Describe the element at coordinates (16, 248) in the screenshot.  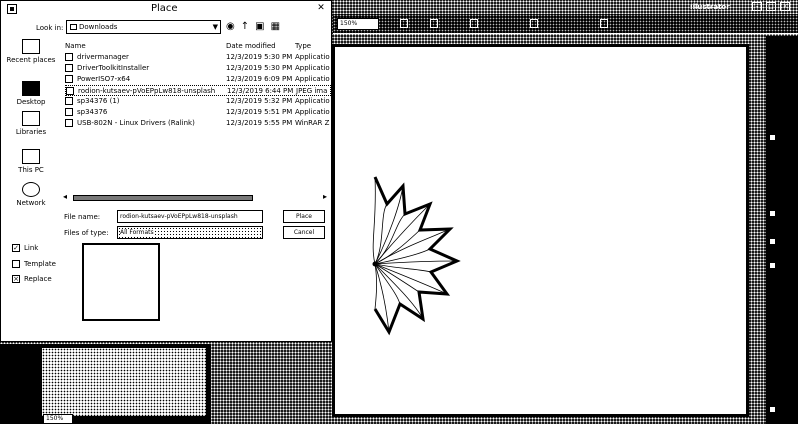
I see `link-checkbox: ✓` at that location.